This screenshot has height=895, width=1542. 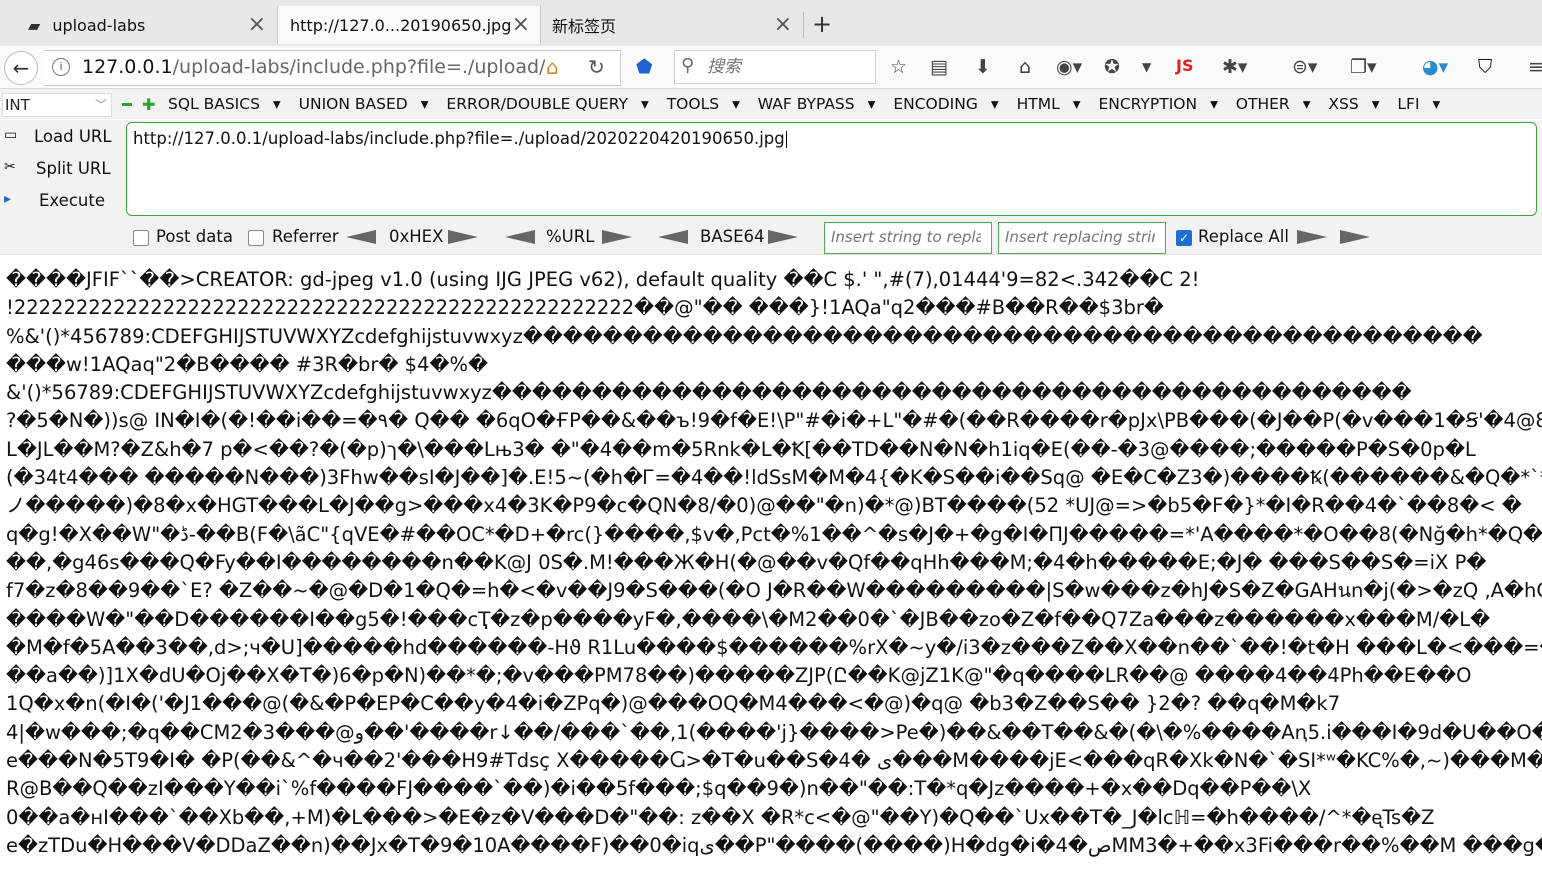 I want to click on split-url-button: ✂ Split URL, so click(x=62, y=169).